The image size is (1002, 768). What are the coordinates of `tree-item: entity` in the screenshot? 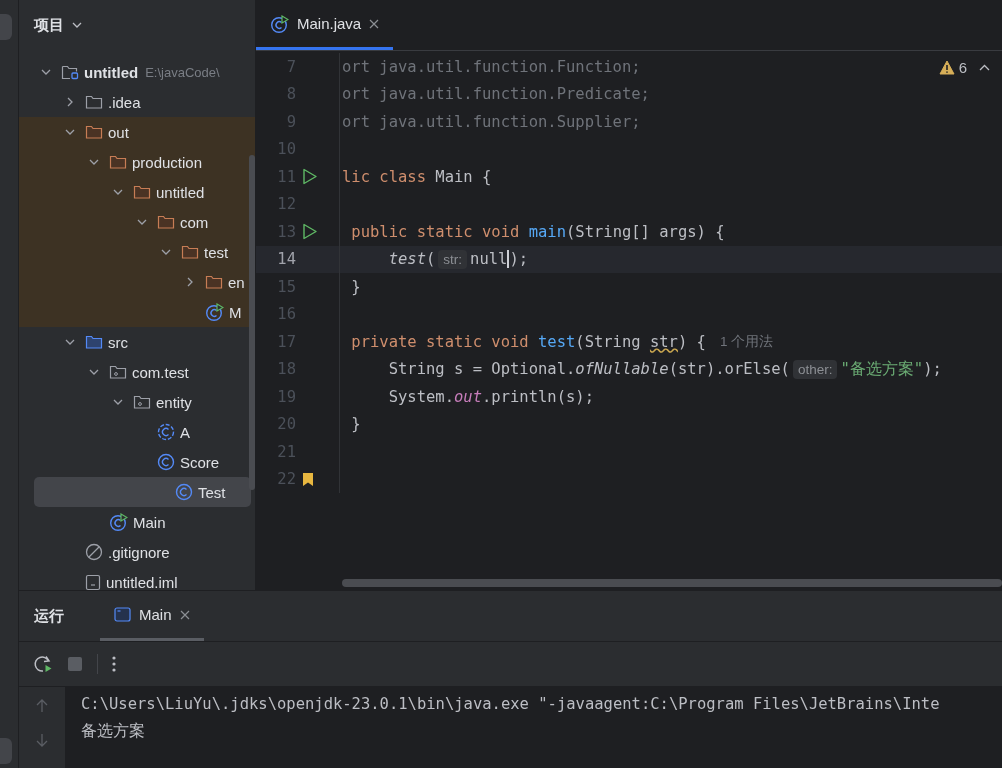 It's located at (135, 402).